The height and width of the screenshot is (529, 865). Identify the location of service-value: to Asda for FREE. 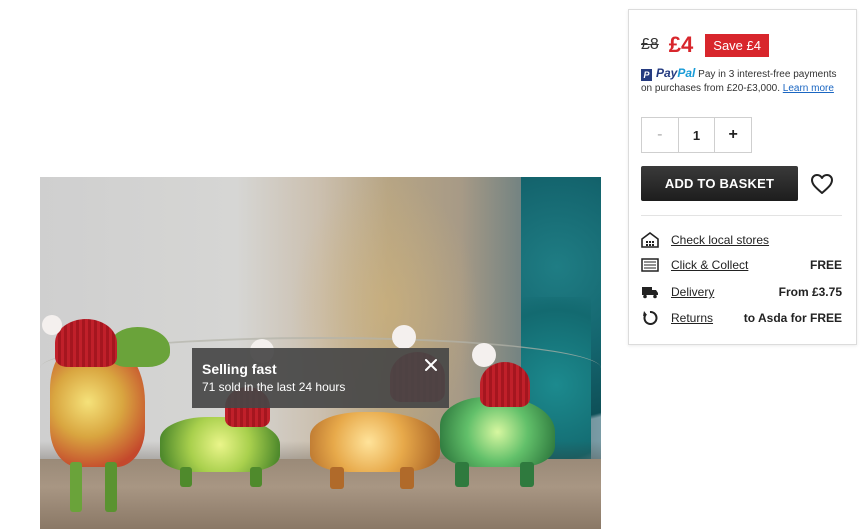
(792, 318).